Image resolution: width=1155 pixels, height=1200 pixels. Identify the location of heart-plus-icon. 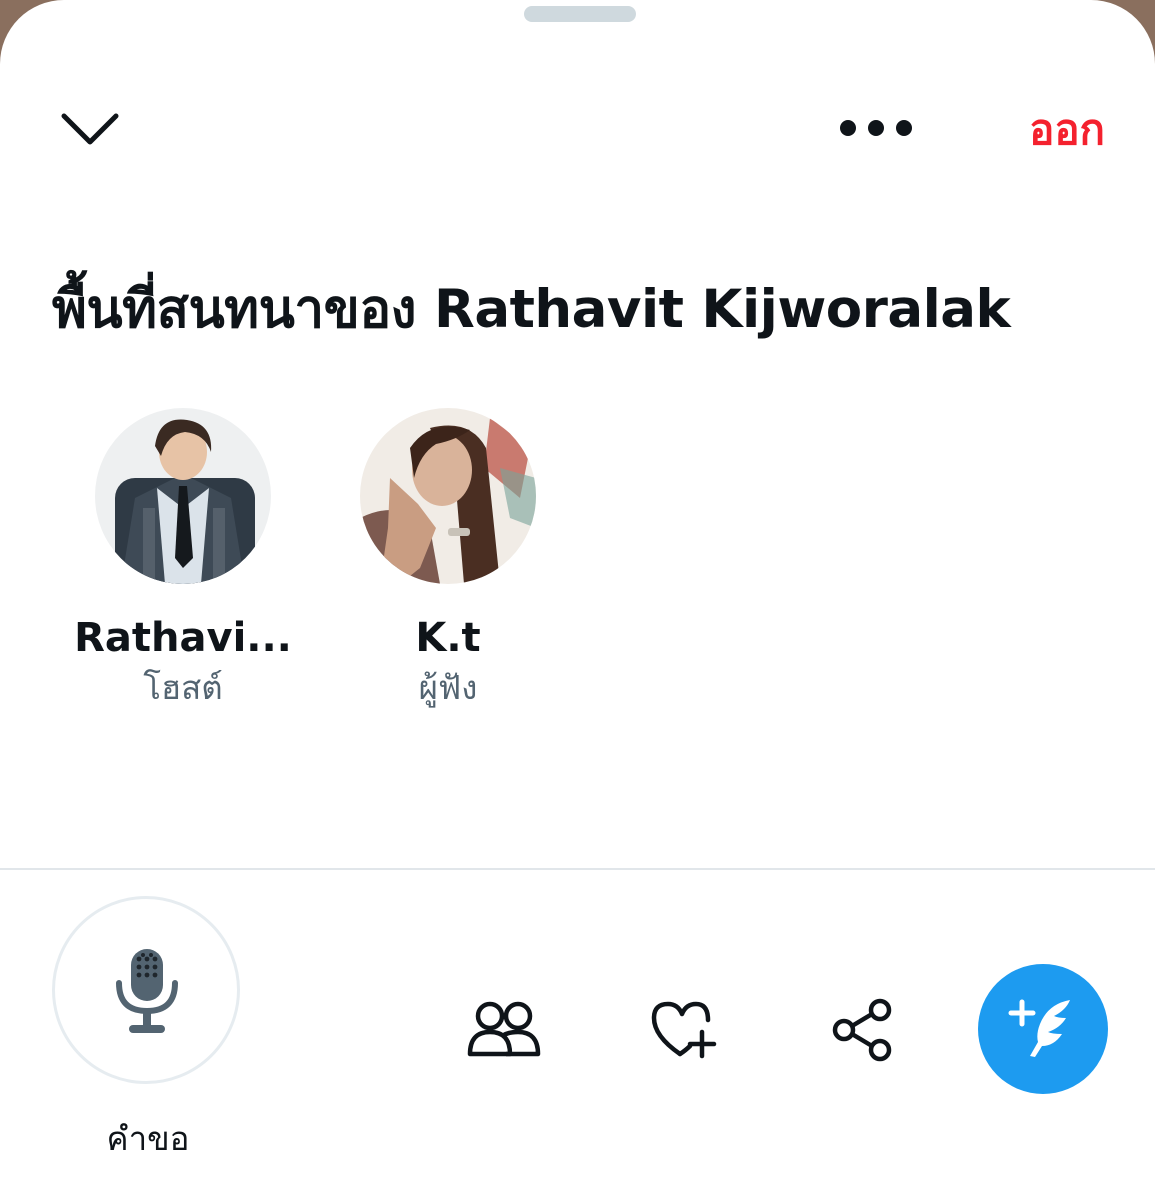
(684, 1030).